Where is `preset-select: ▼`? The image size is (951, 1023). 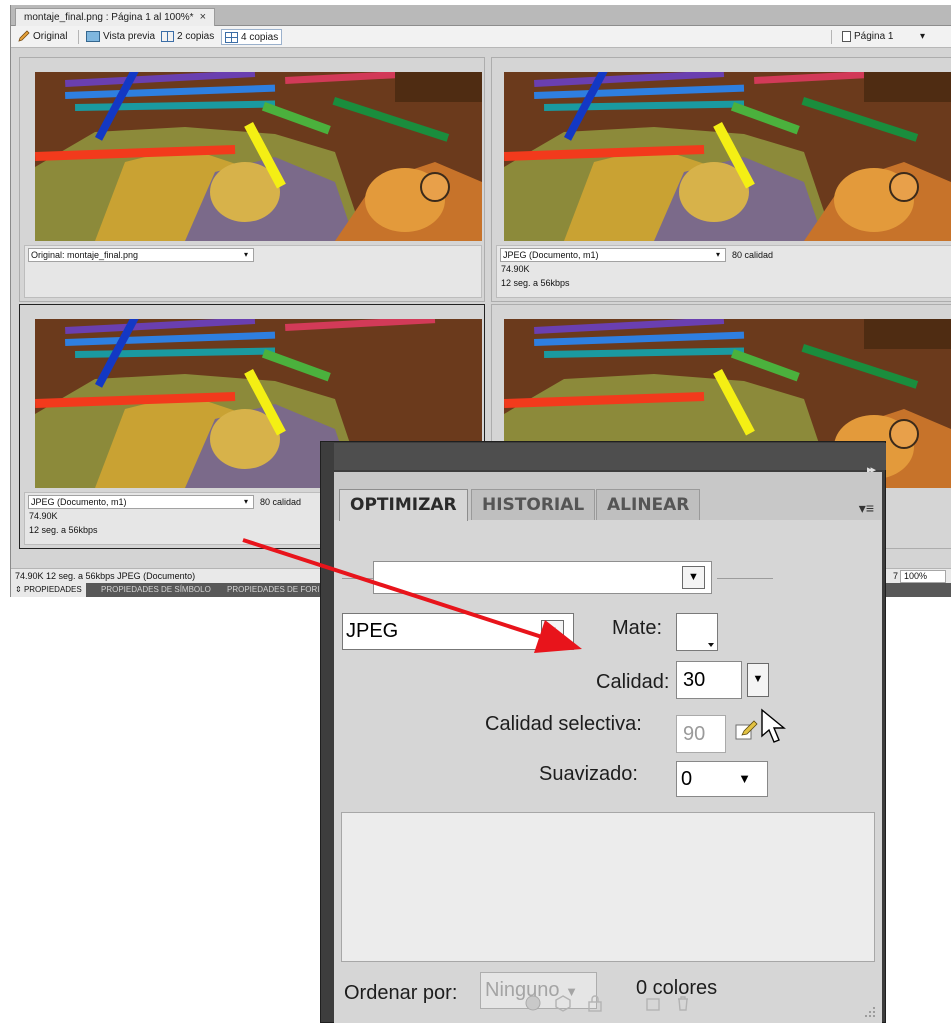 preset-select: ▼ is located at coordinates (542, 577).